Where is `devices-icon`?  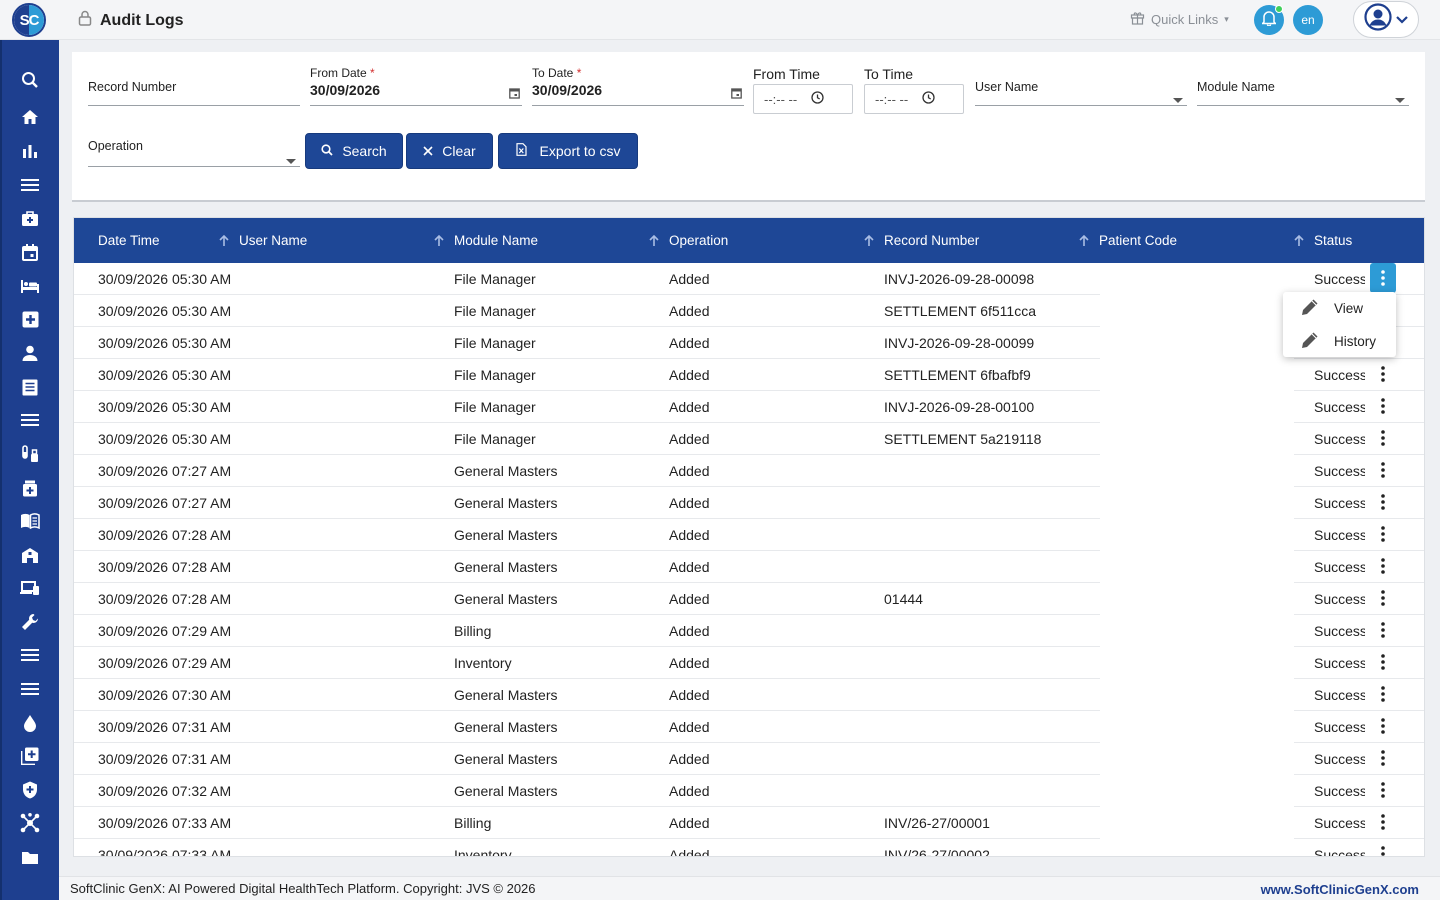
devices-icon is located at coordinates (30, 588).